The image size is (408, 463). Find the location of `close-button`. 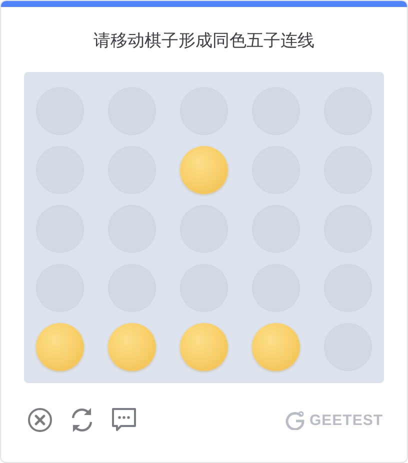

close-button is located at coordinates (40, 420).